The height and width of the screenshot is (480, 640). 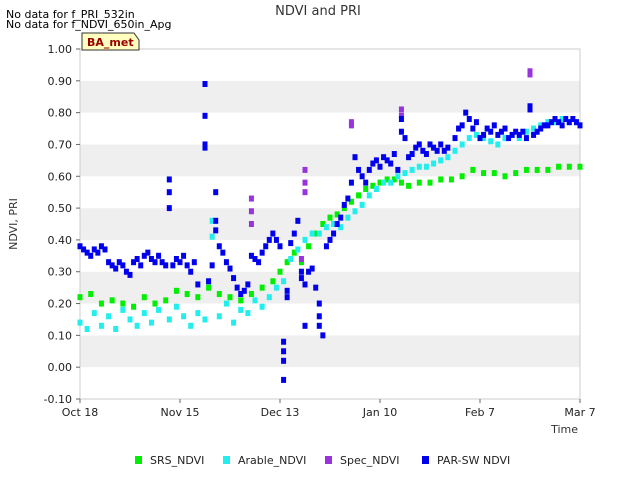 What do you see at coordinates (226, 460) in the screenshot?
I see `legend-swatch-arable-ndvi` at bounding box center [226, 460].